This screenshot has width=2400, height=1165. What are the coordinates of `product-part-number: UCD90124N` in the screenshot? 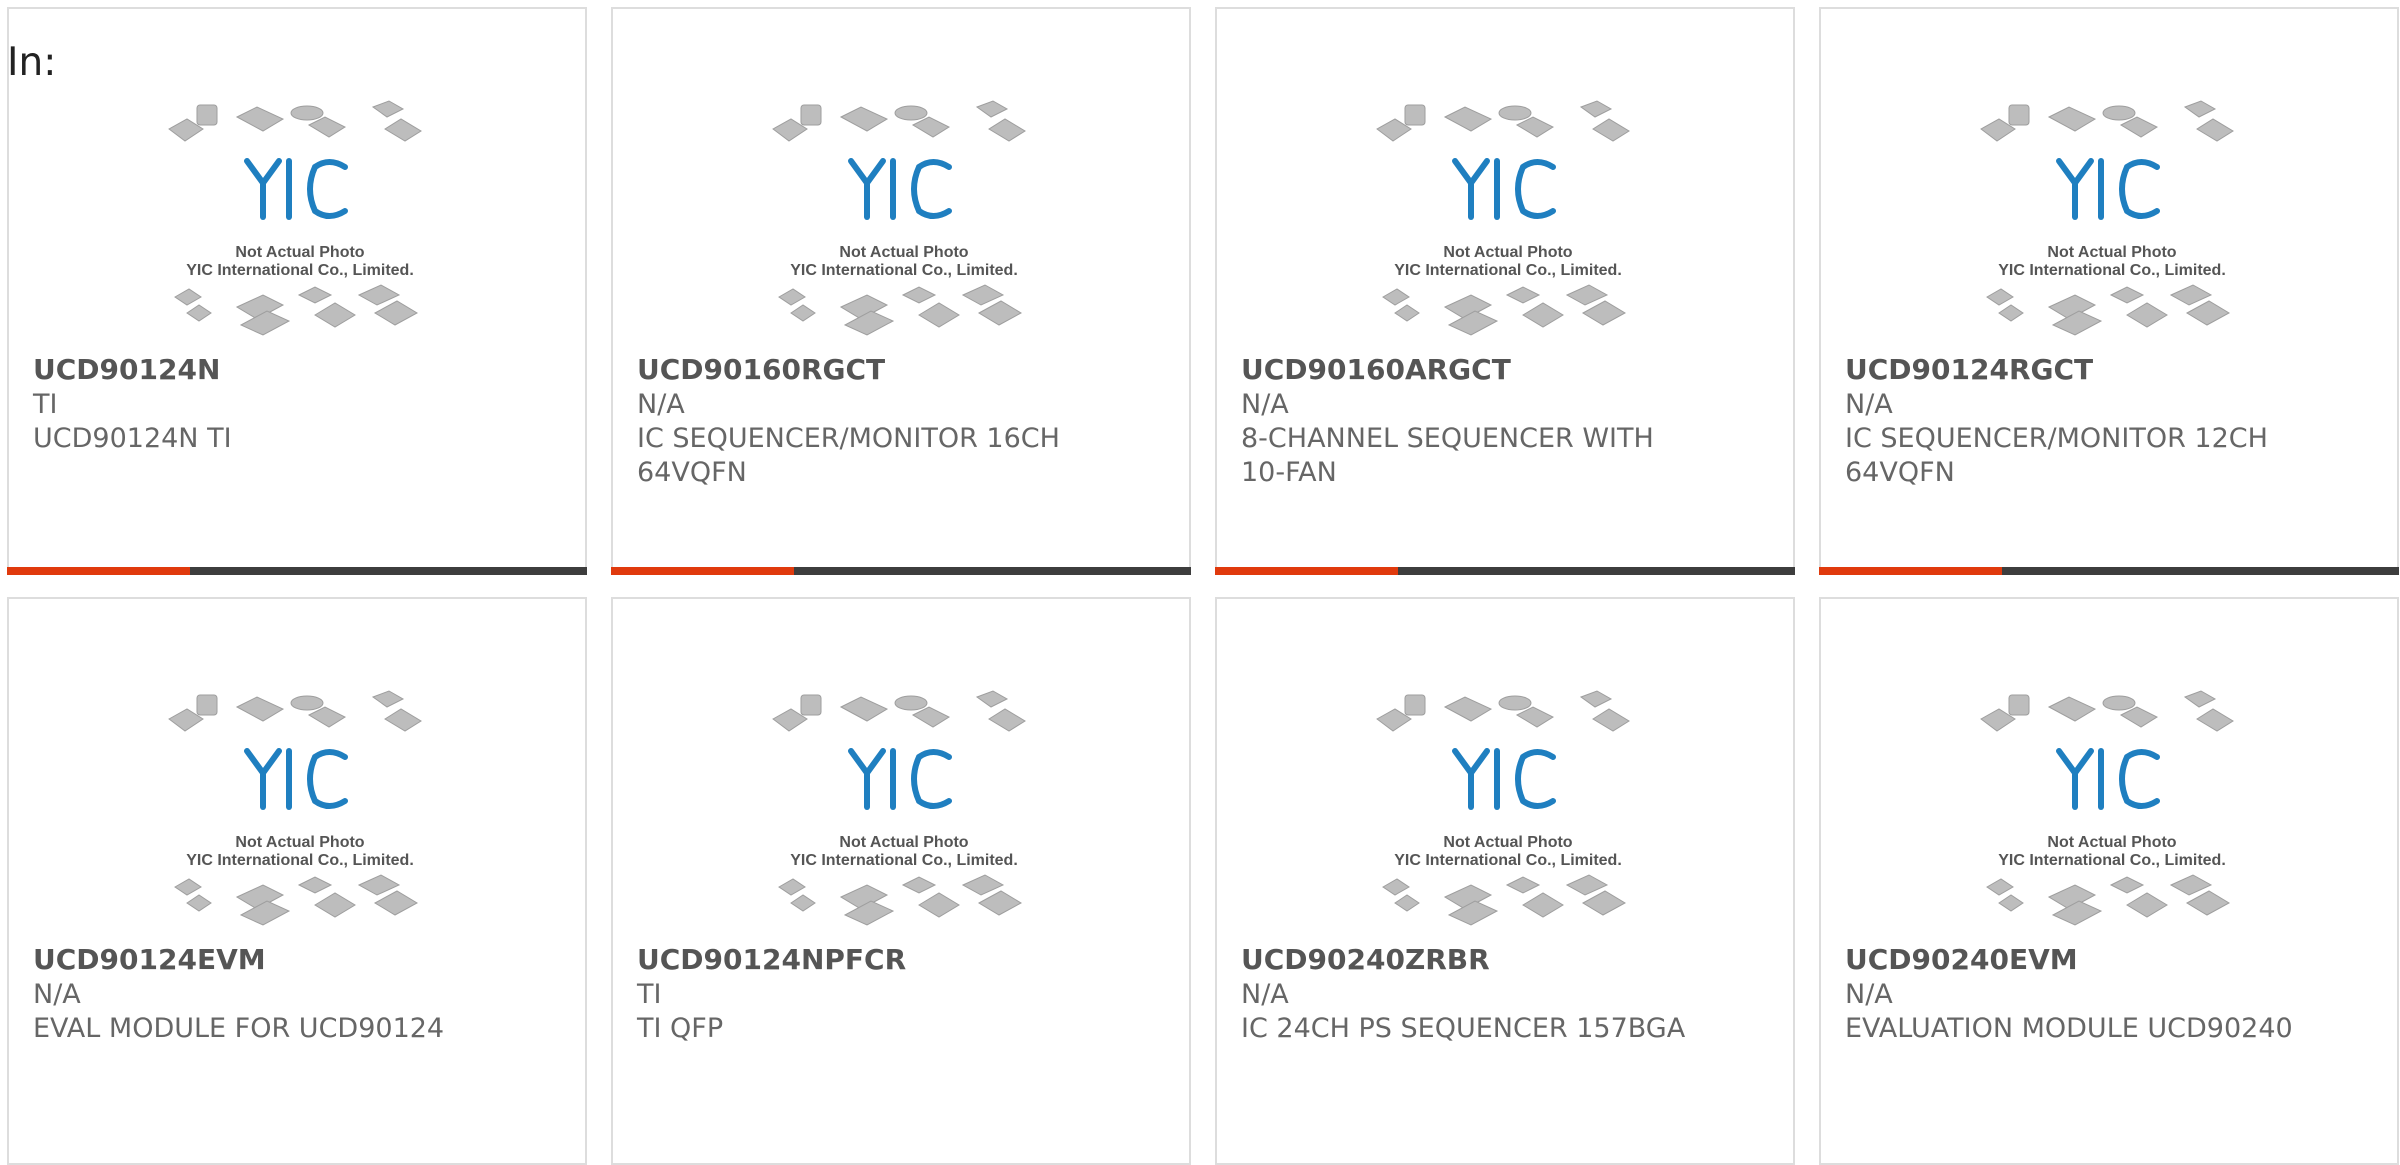 It's located at (298, 370).